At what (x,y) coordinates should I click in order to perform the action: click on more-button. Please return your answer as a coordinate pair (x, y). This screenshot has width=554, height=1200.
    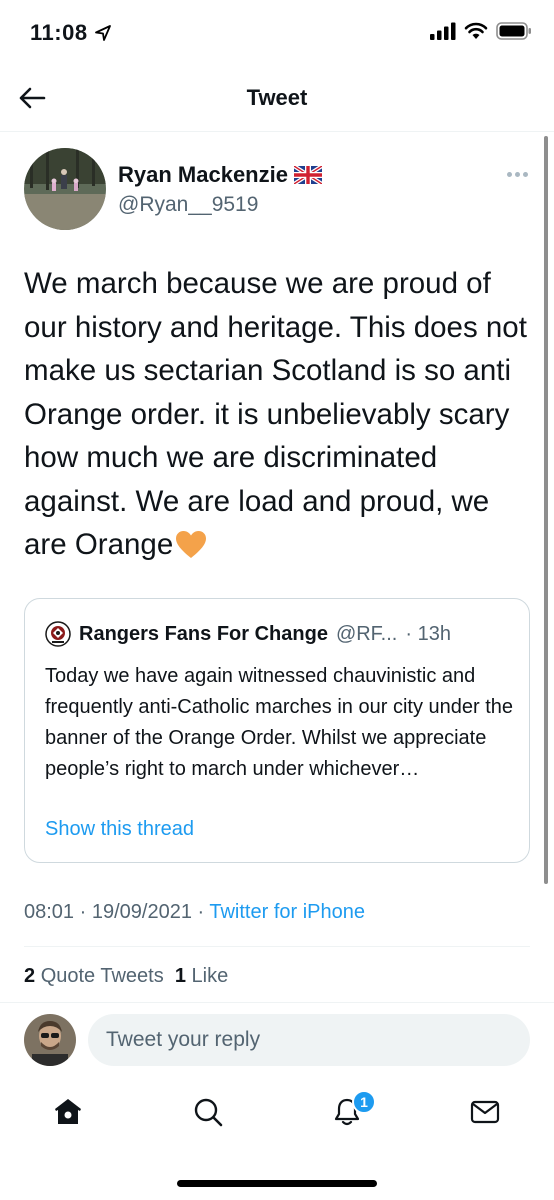
    Looking at the image, I should click on (517, 174).